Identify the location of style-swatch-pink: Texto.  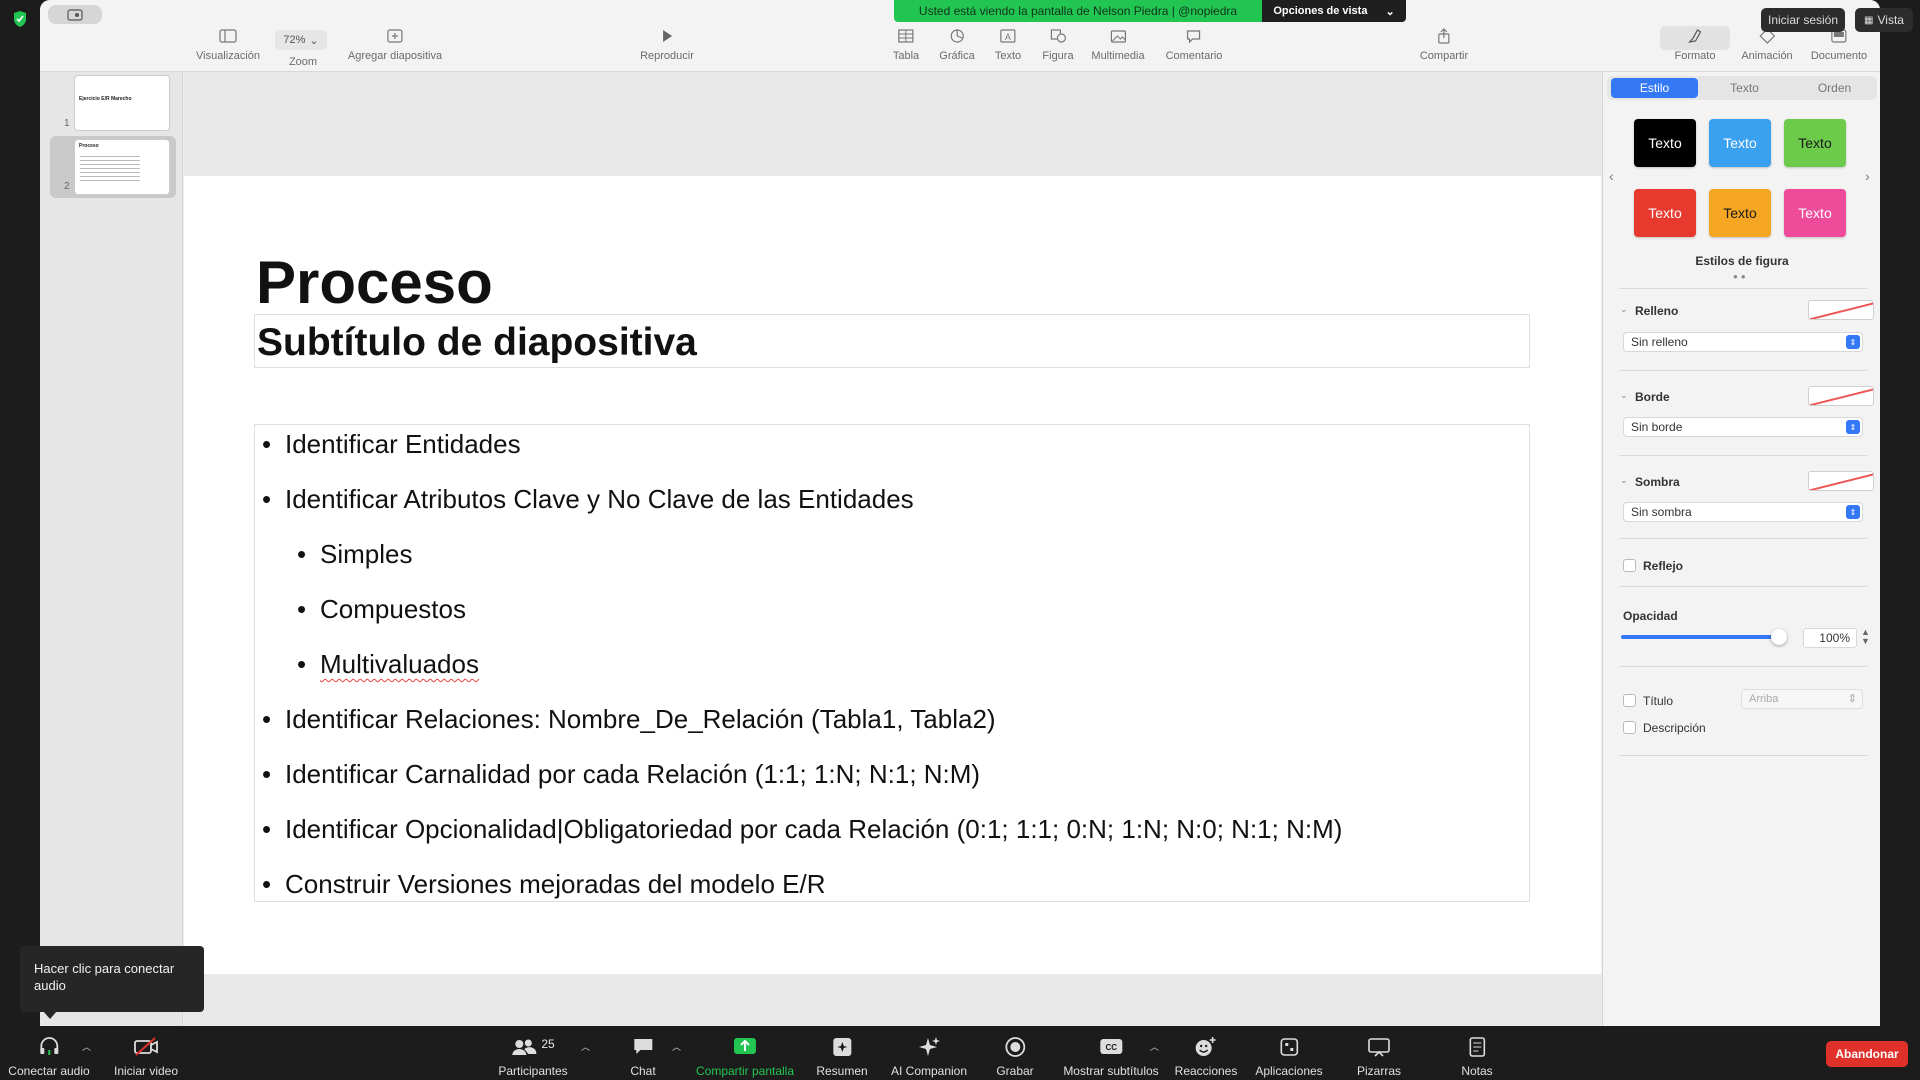
(1815, 213).